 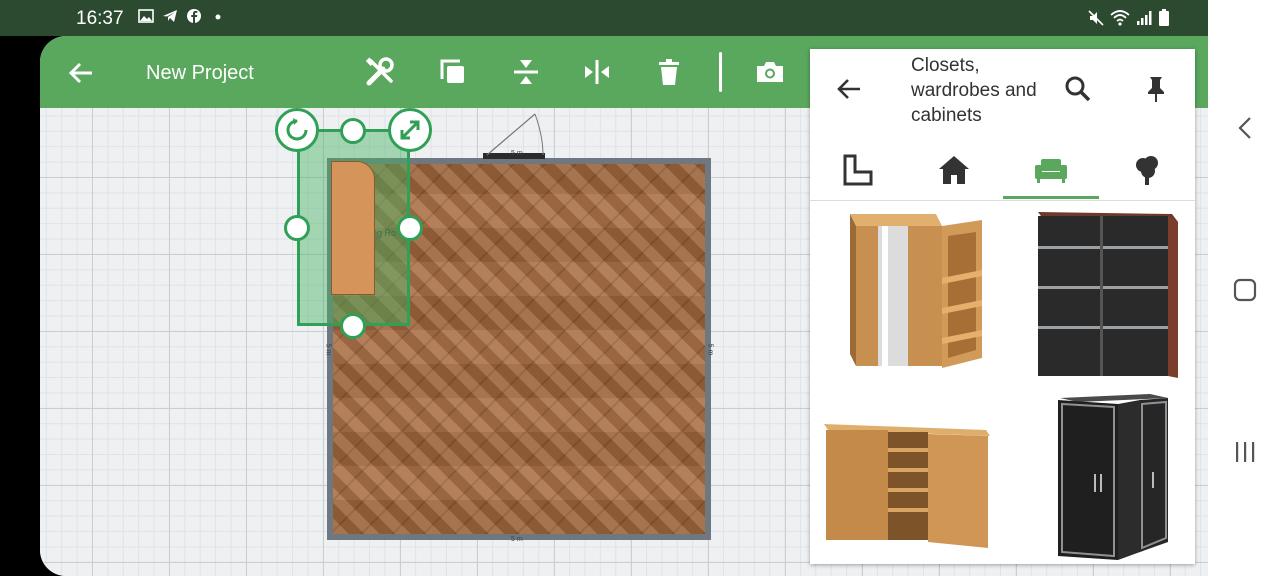 What do you see at coordinates (353, 326) in the screenshot?
I see `handle-bottom` at bounding box center [353, 326].